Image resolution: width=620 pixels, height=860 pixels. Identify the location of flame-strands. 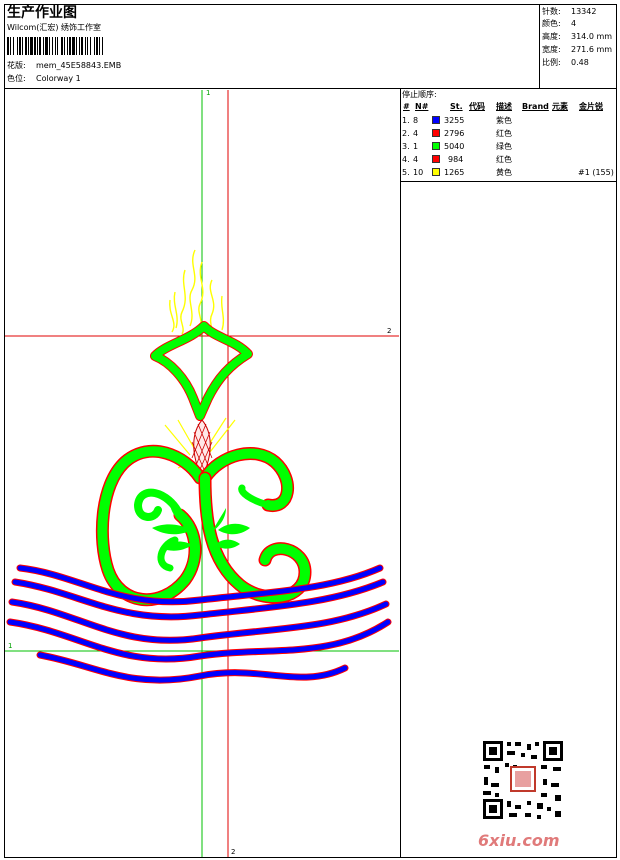
(197, 292).